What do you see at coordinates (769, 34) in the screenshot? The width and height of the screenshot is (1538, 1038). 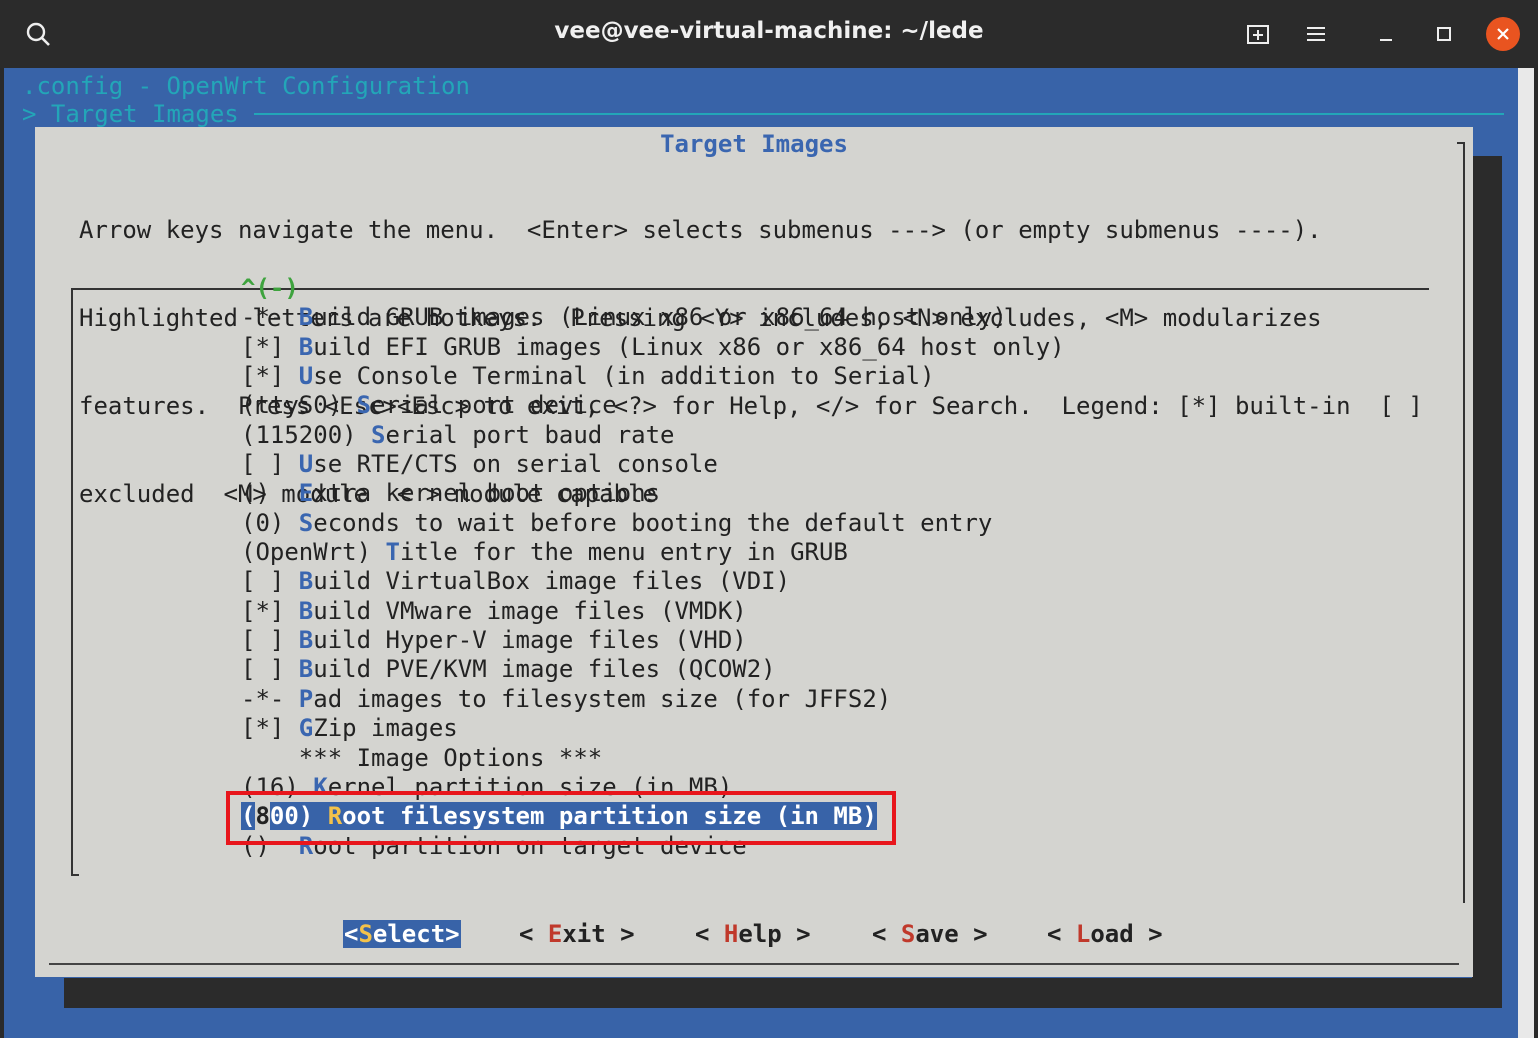 I see `window-titlebar: vee@vee-virtual-machine: ~/lede` at bounding box center [769, 34].